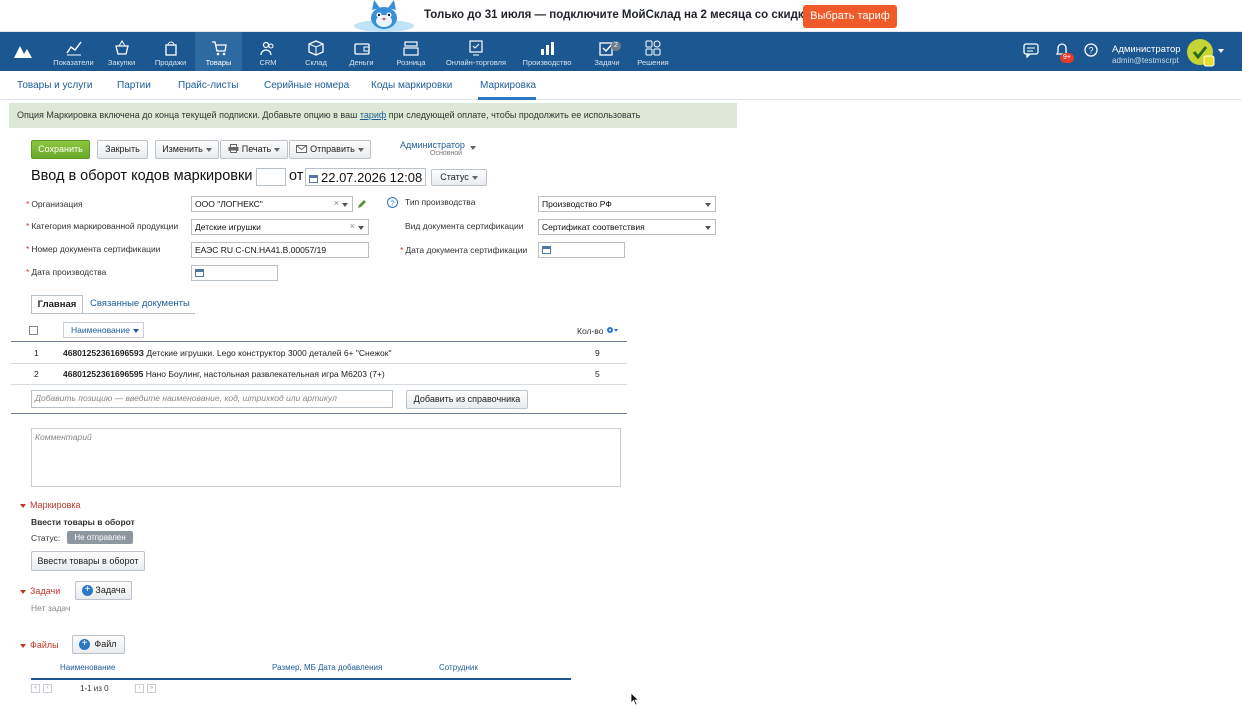  What do you see at coordinates (73, 48) in the screenshot?
I see `chart-line-icon` at bounding box center [73, 48].